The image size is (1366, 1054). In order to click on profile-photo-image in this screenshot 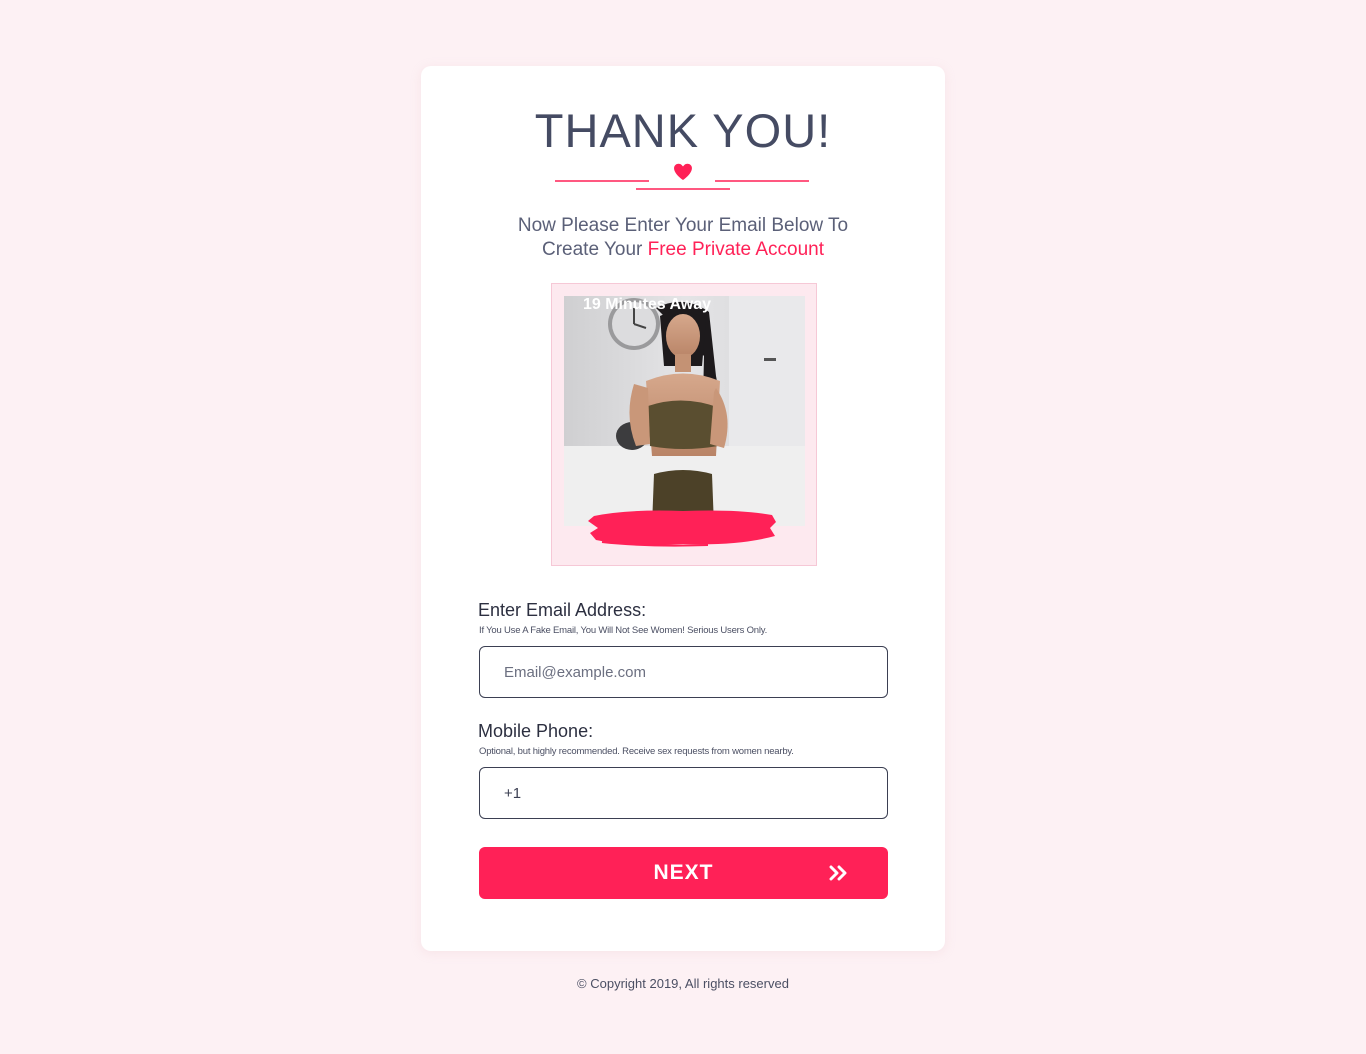, I will do `click(684, 411)`.